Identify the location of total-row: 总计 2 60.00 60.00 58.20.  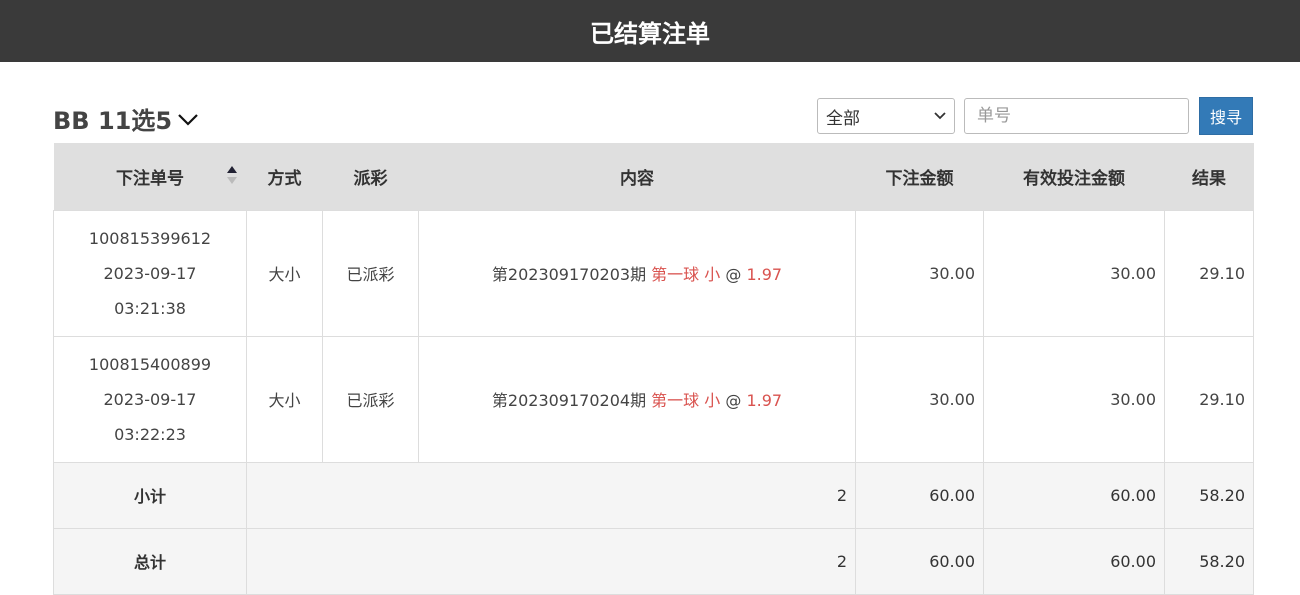
(653, 561).